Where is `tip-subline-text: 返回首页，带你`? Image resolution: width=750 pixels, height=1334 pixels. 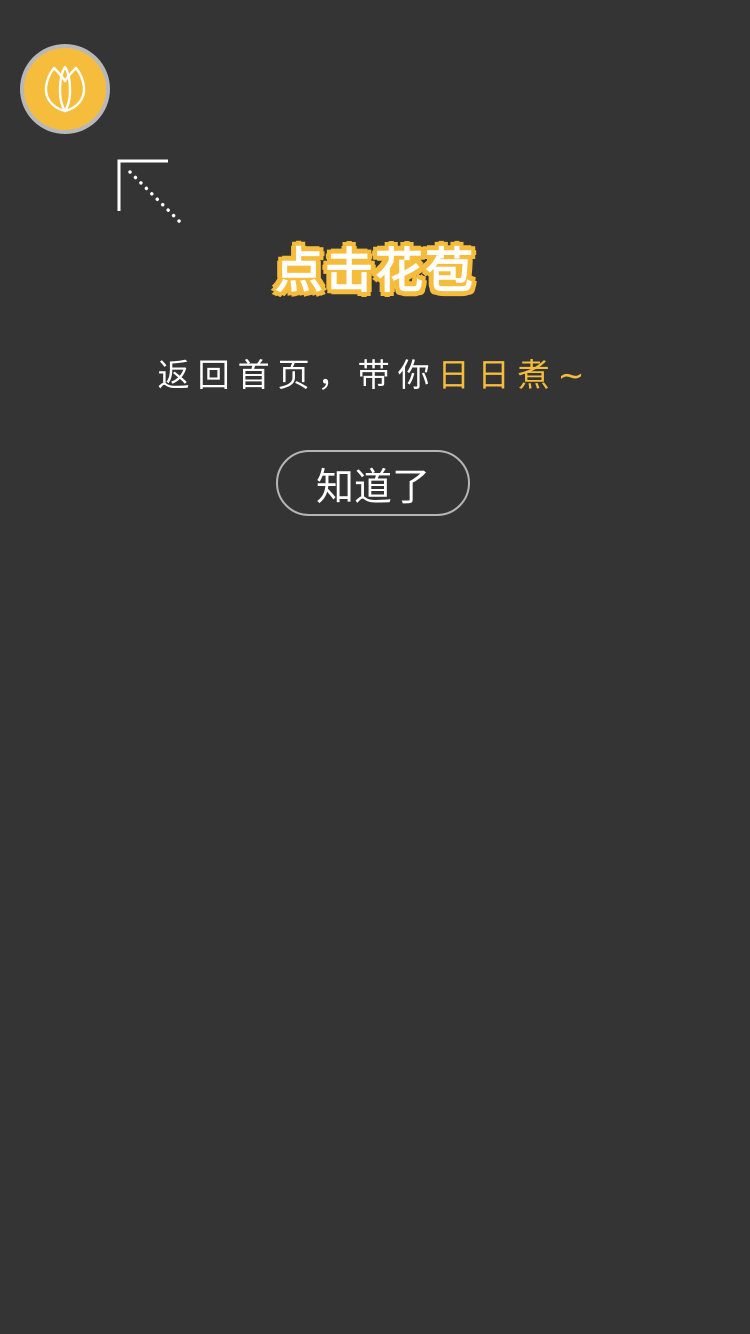
tip-subline-text: 返回首页，带你 is located at coordinates (297, 375).